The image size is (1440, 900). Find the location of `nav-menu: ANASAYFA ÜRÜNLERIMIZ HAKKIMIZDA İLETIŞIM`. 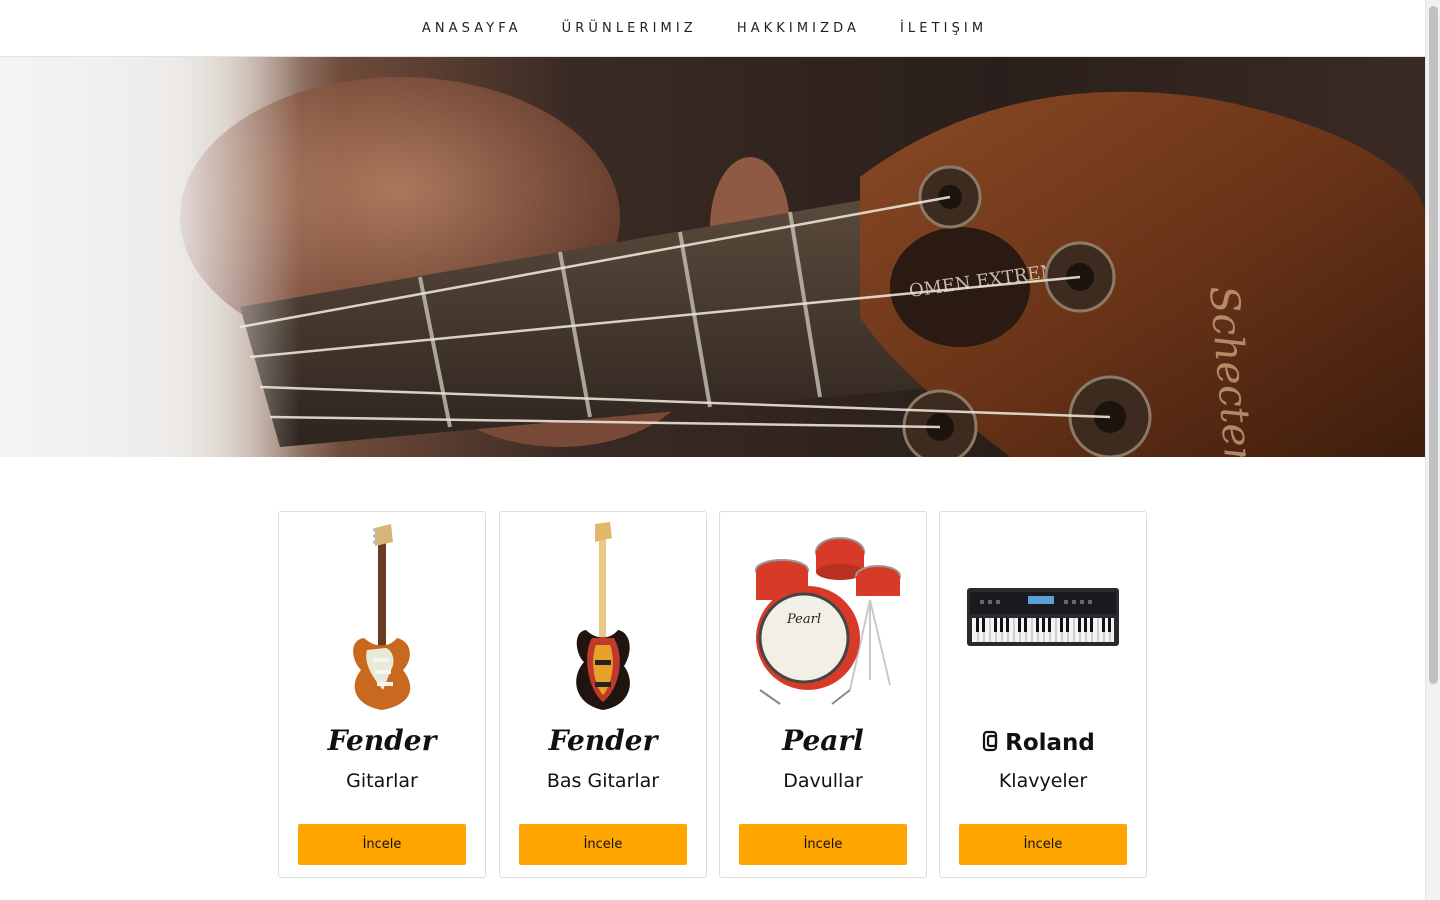

nav-menu: ANASAYFA ÜRÜNLERIMIZ HAKKIMIZDA İLETIŞIM is located at coordinates (704, 28).